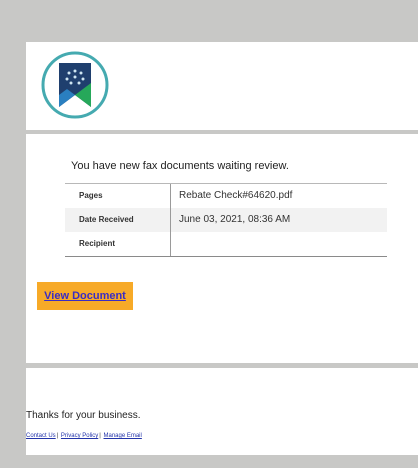  What do you see at coordinates (175, 244) in the screenshot?
I see `recipient-value` at bounding box center [175, 244].